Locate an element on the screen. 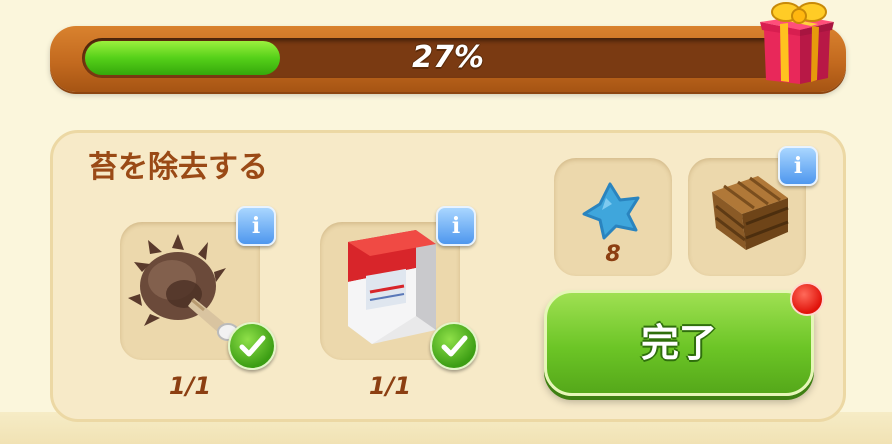 The height and width of the screenshot is (444, 892). complete-button-label: 完了 is located at coordinates (678, 343).